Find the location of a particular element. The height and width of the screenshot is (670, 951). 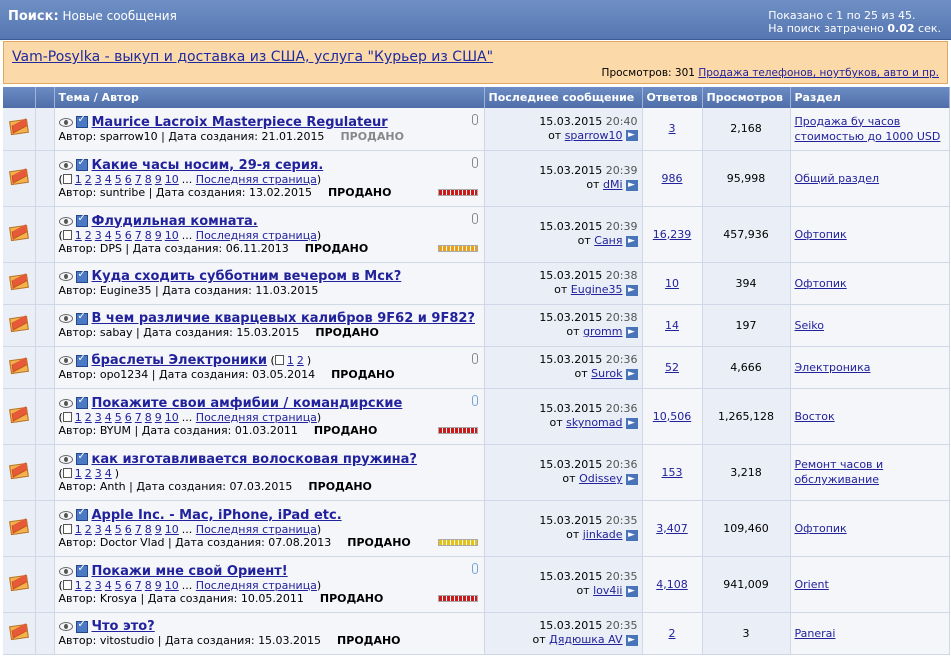

last-post-author-link: Дядюшка AV is located at coordinates (585, 639).